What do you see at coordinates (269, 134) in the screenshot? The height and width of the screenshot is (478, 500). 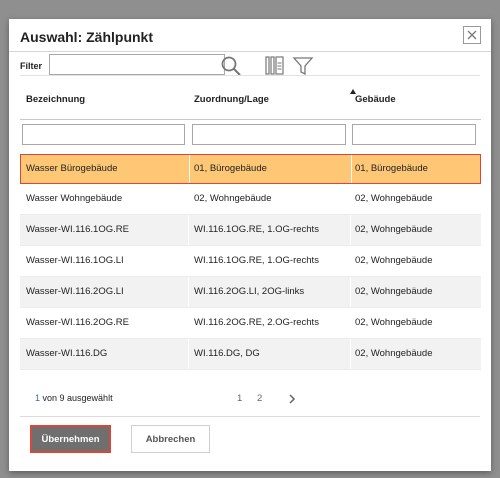 I see `column-filter-zuordnung` at bounding box center [269, 134].